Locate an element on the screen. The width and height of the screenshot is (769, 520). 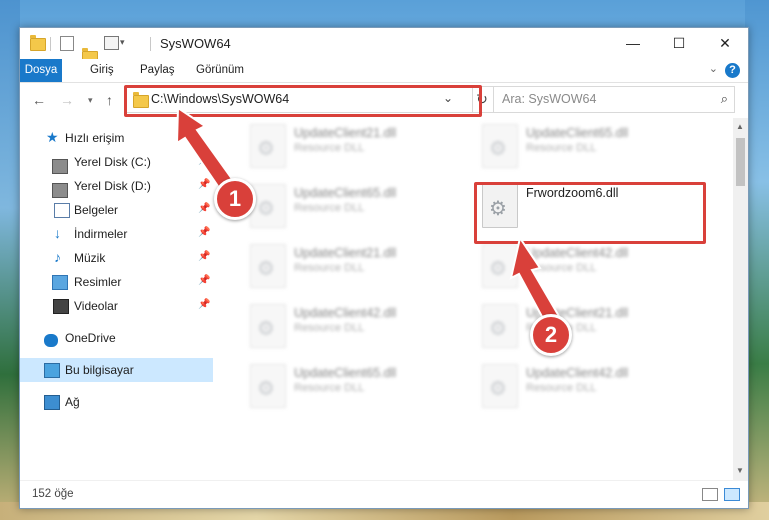
up-arrow-icon: ↑ is located at coordinates (109, 100).